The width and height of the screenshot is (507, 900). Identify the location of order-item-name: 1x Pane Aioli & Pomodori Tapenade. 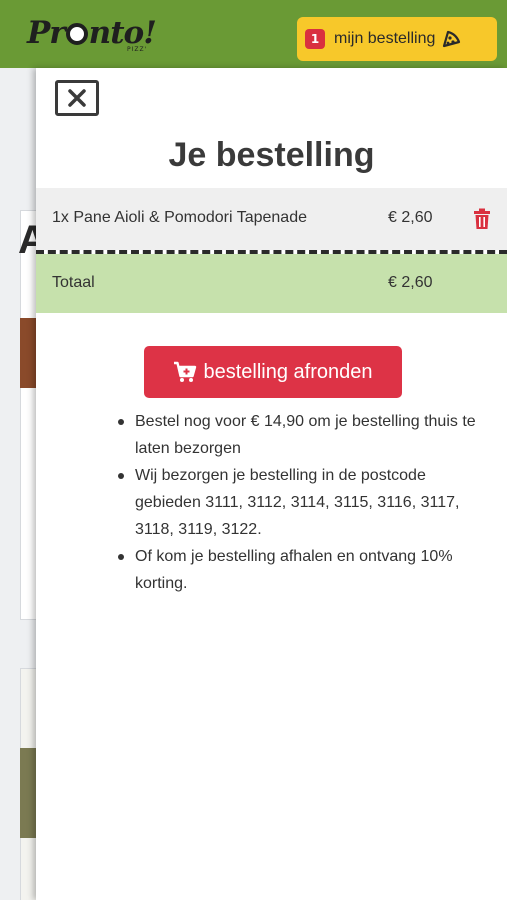
(179, 217).